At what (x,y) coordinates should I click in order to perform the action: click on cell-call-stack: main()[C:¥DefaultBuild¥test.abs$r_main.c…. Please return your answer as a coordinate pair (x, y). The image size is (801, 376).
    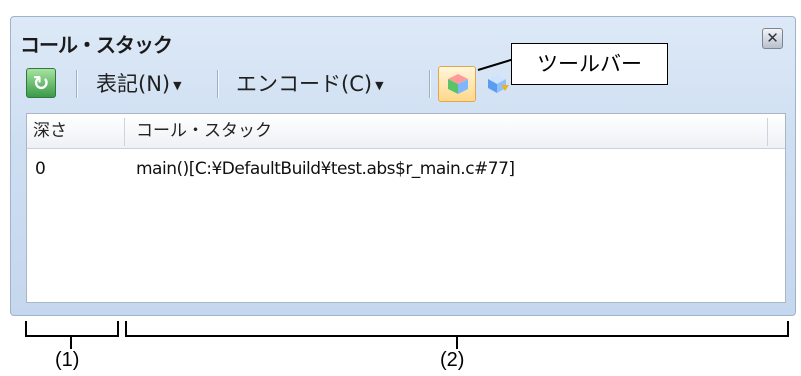
    Looking at the image, I should click on (325, 169).